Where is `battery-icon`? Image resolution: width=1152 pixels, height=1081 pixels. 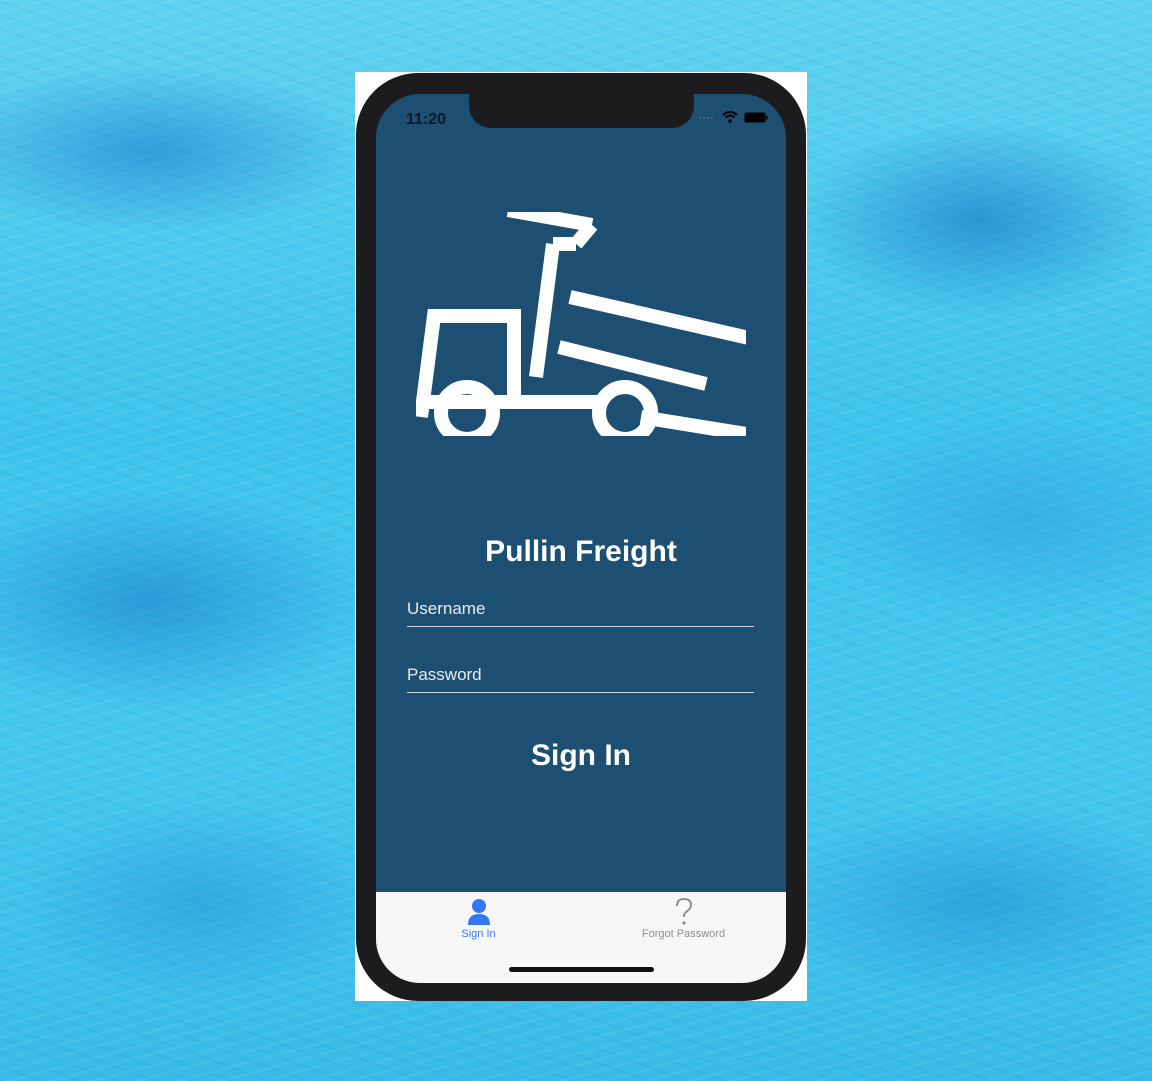 battery-icon is located at coordinates (756, 117).